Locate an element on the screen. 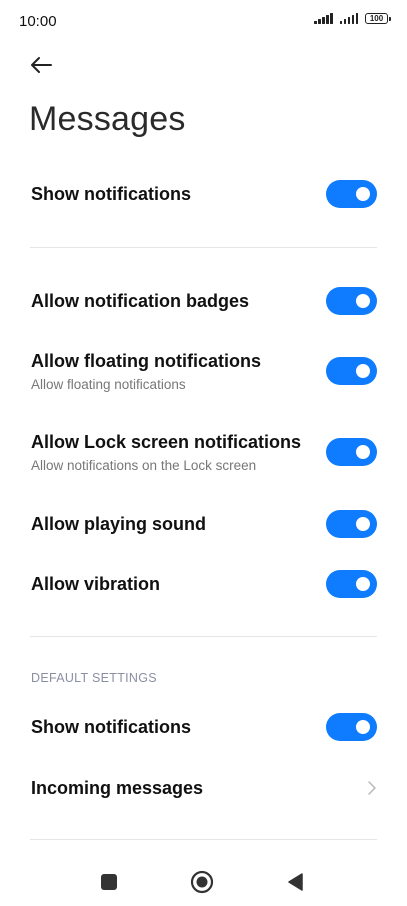 The image size is (407, 906). setting-sublabel: Allow notifications on the Lock screen is located at coordinates (144, 465).